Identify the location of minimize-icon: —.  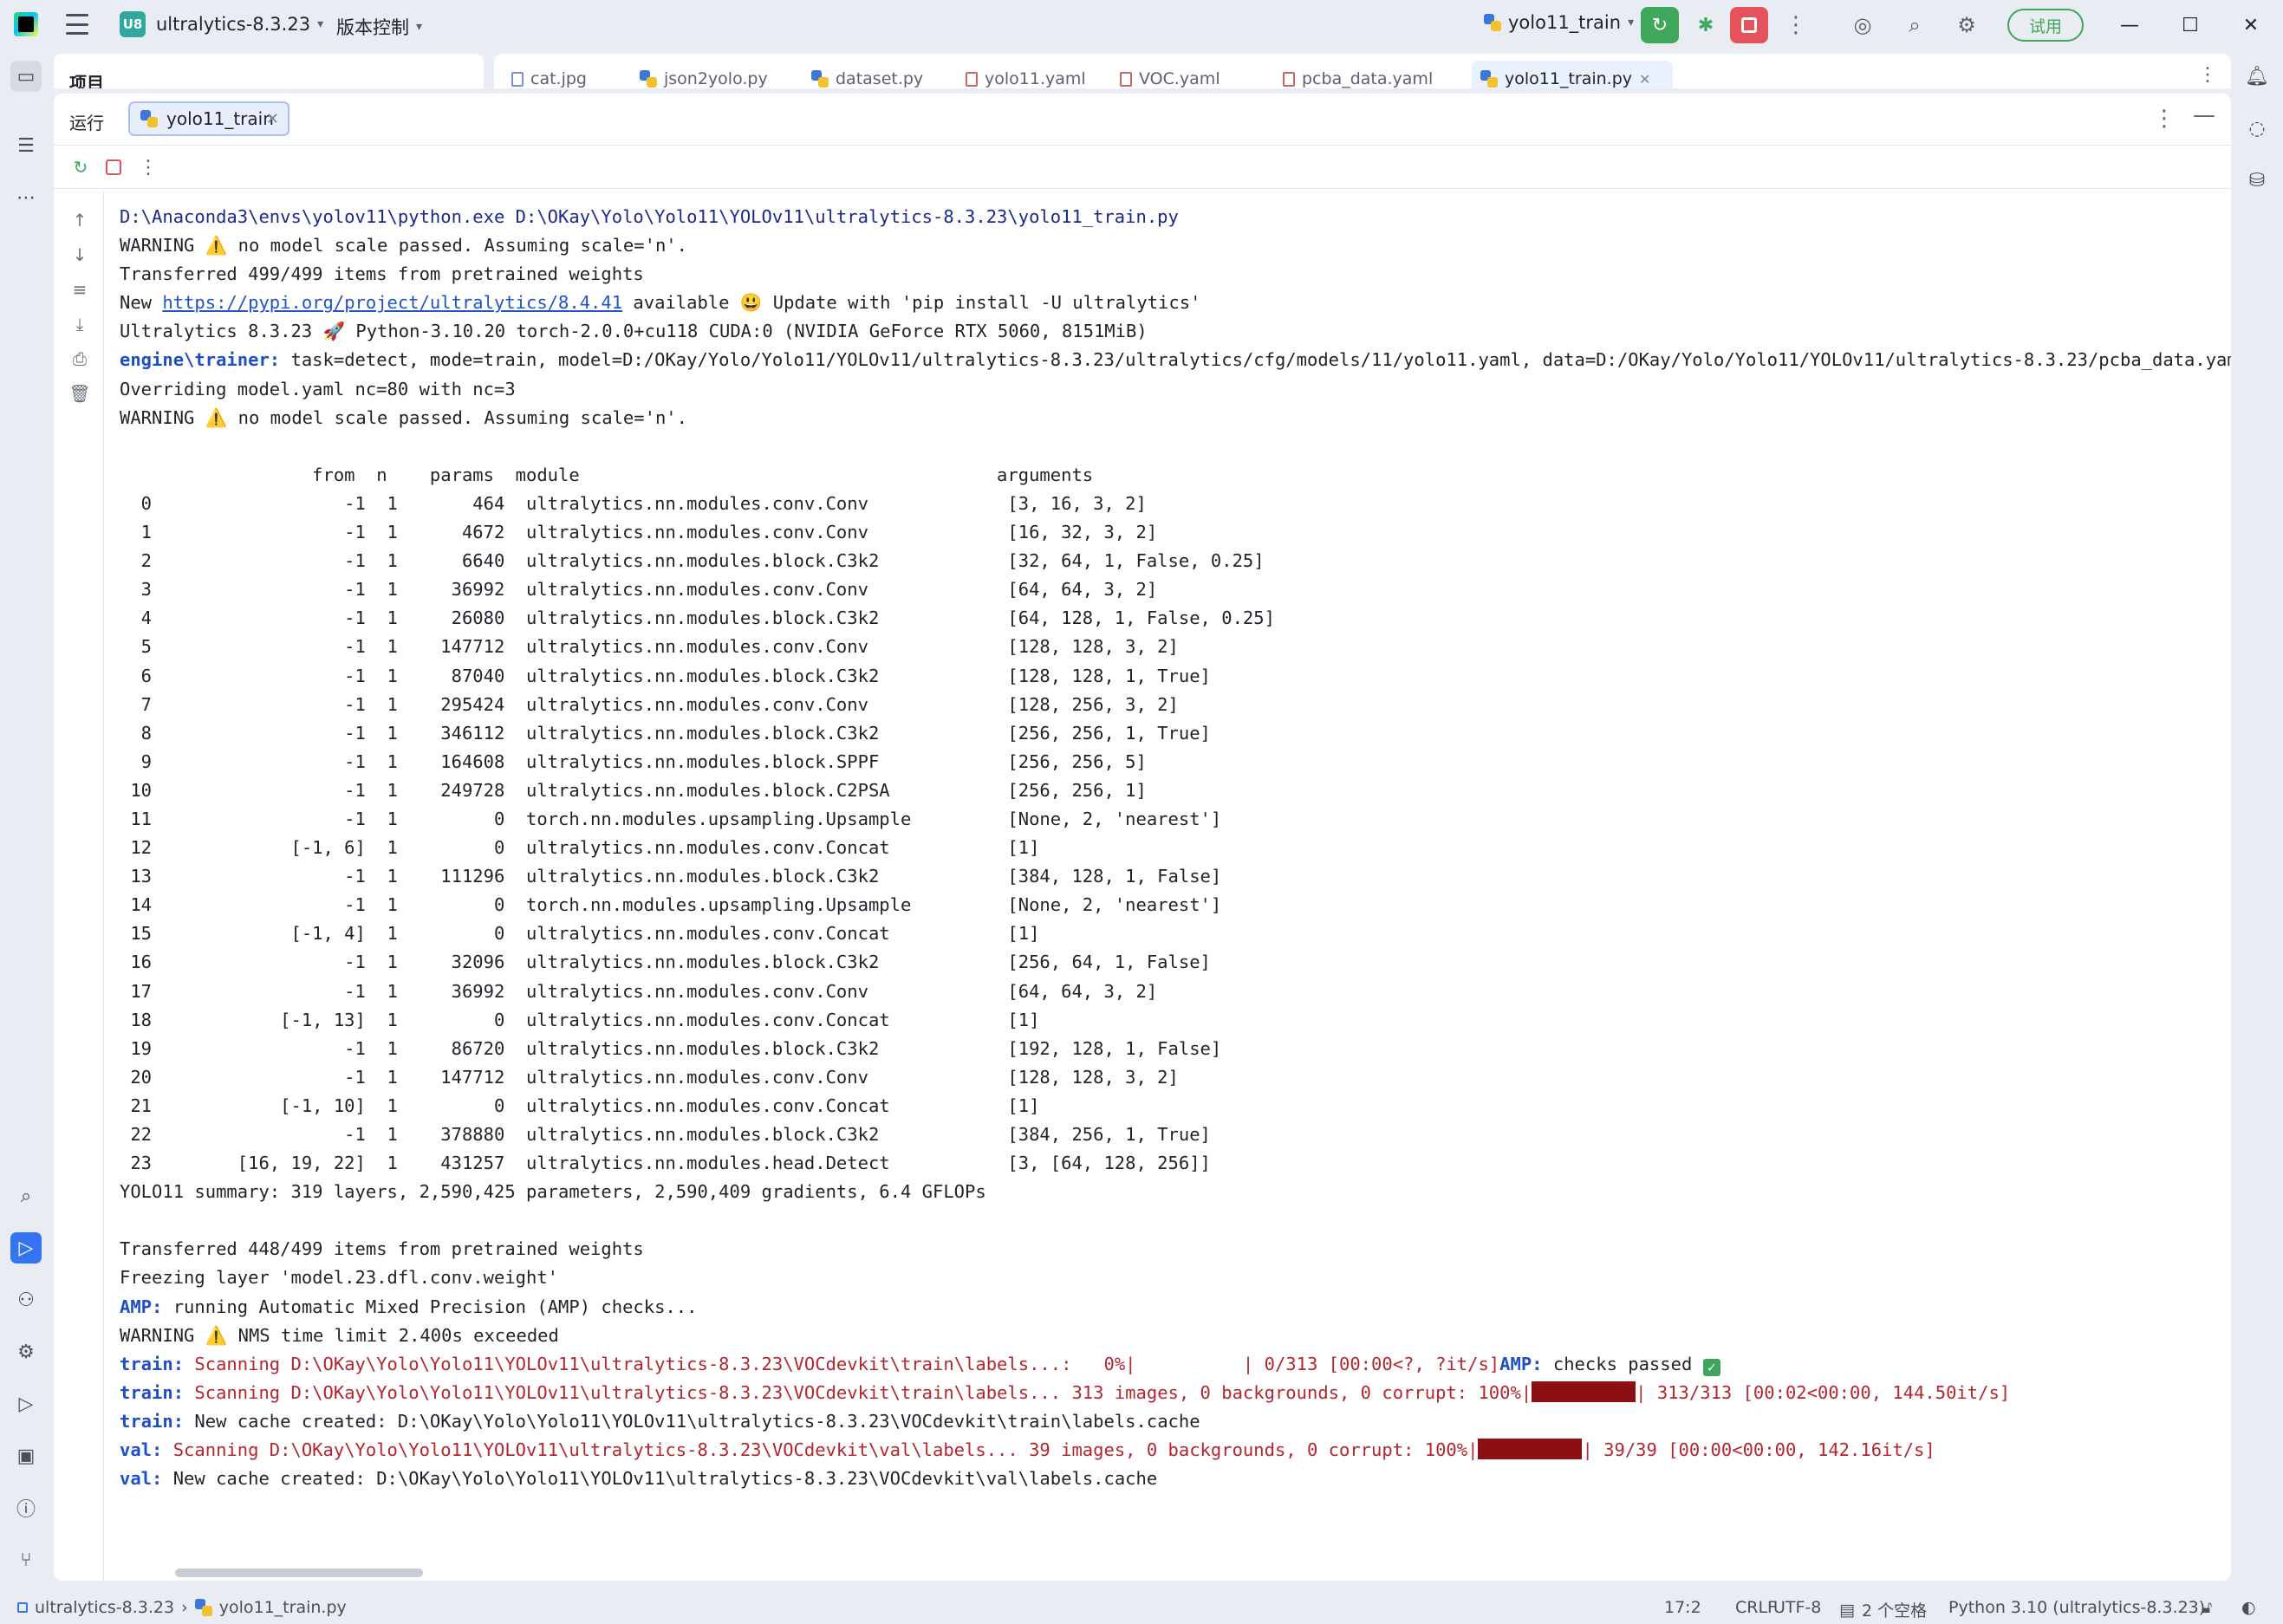
(2129, 25).